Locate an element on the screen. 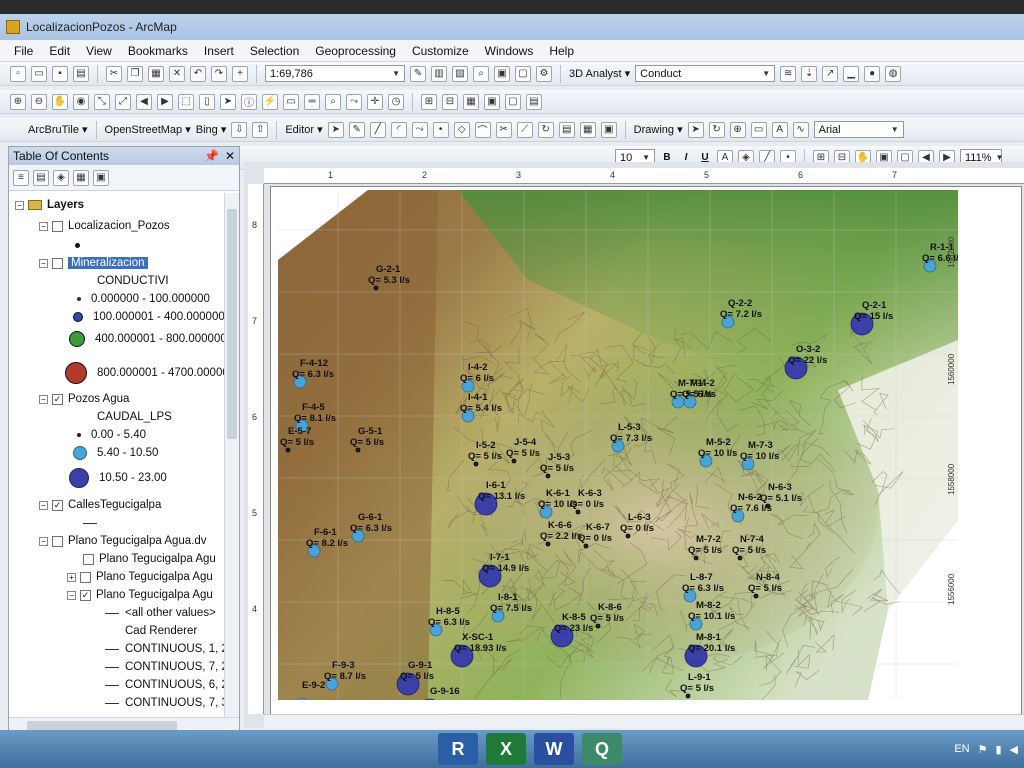  splined-text-icon: ∿ is located at coordinates (800, 129).